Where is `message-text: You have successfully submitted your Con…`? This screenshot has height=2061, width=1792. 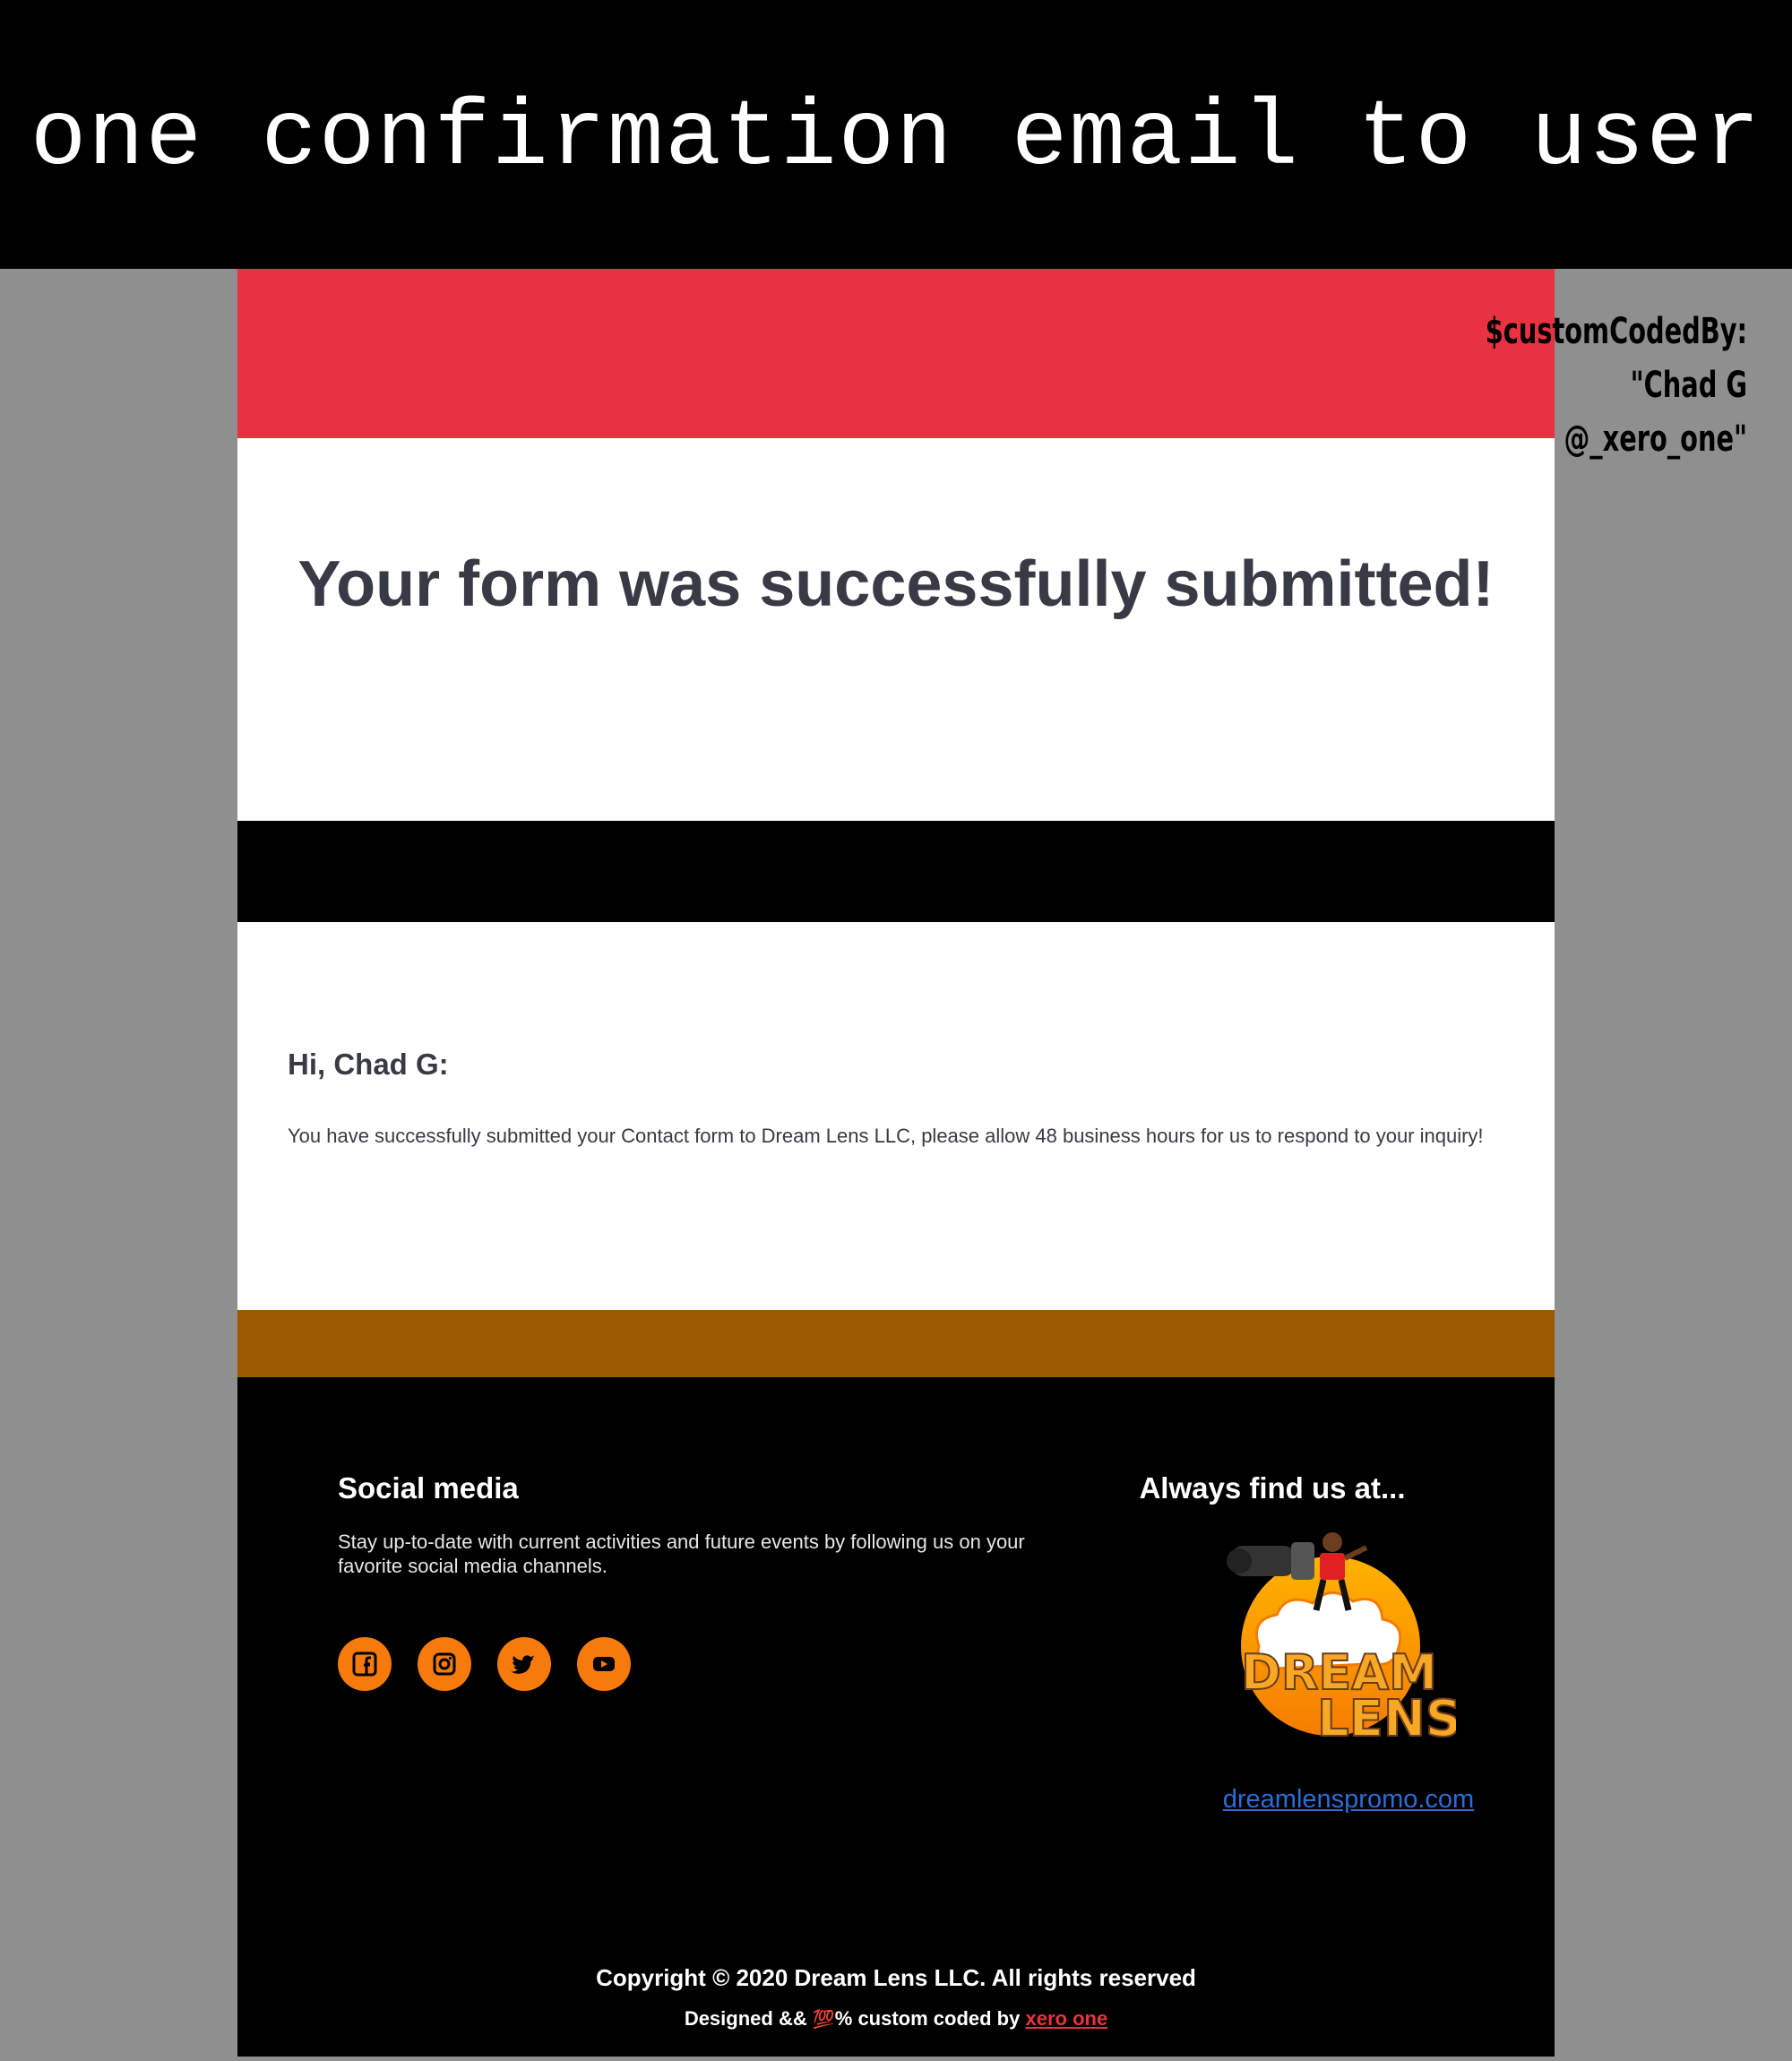
message-text: You have successfully submitted your Con… is located at coordinates (886, 1136).